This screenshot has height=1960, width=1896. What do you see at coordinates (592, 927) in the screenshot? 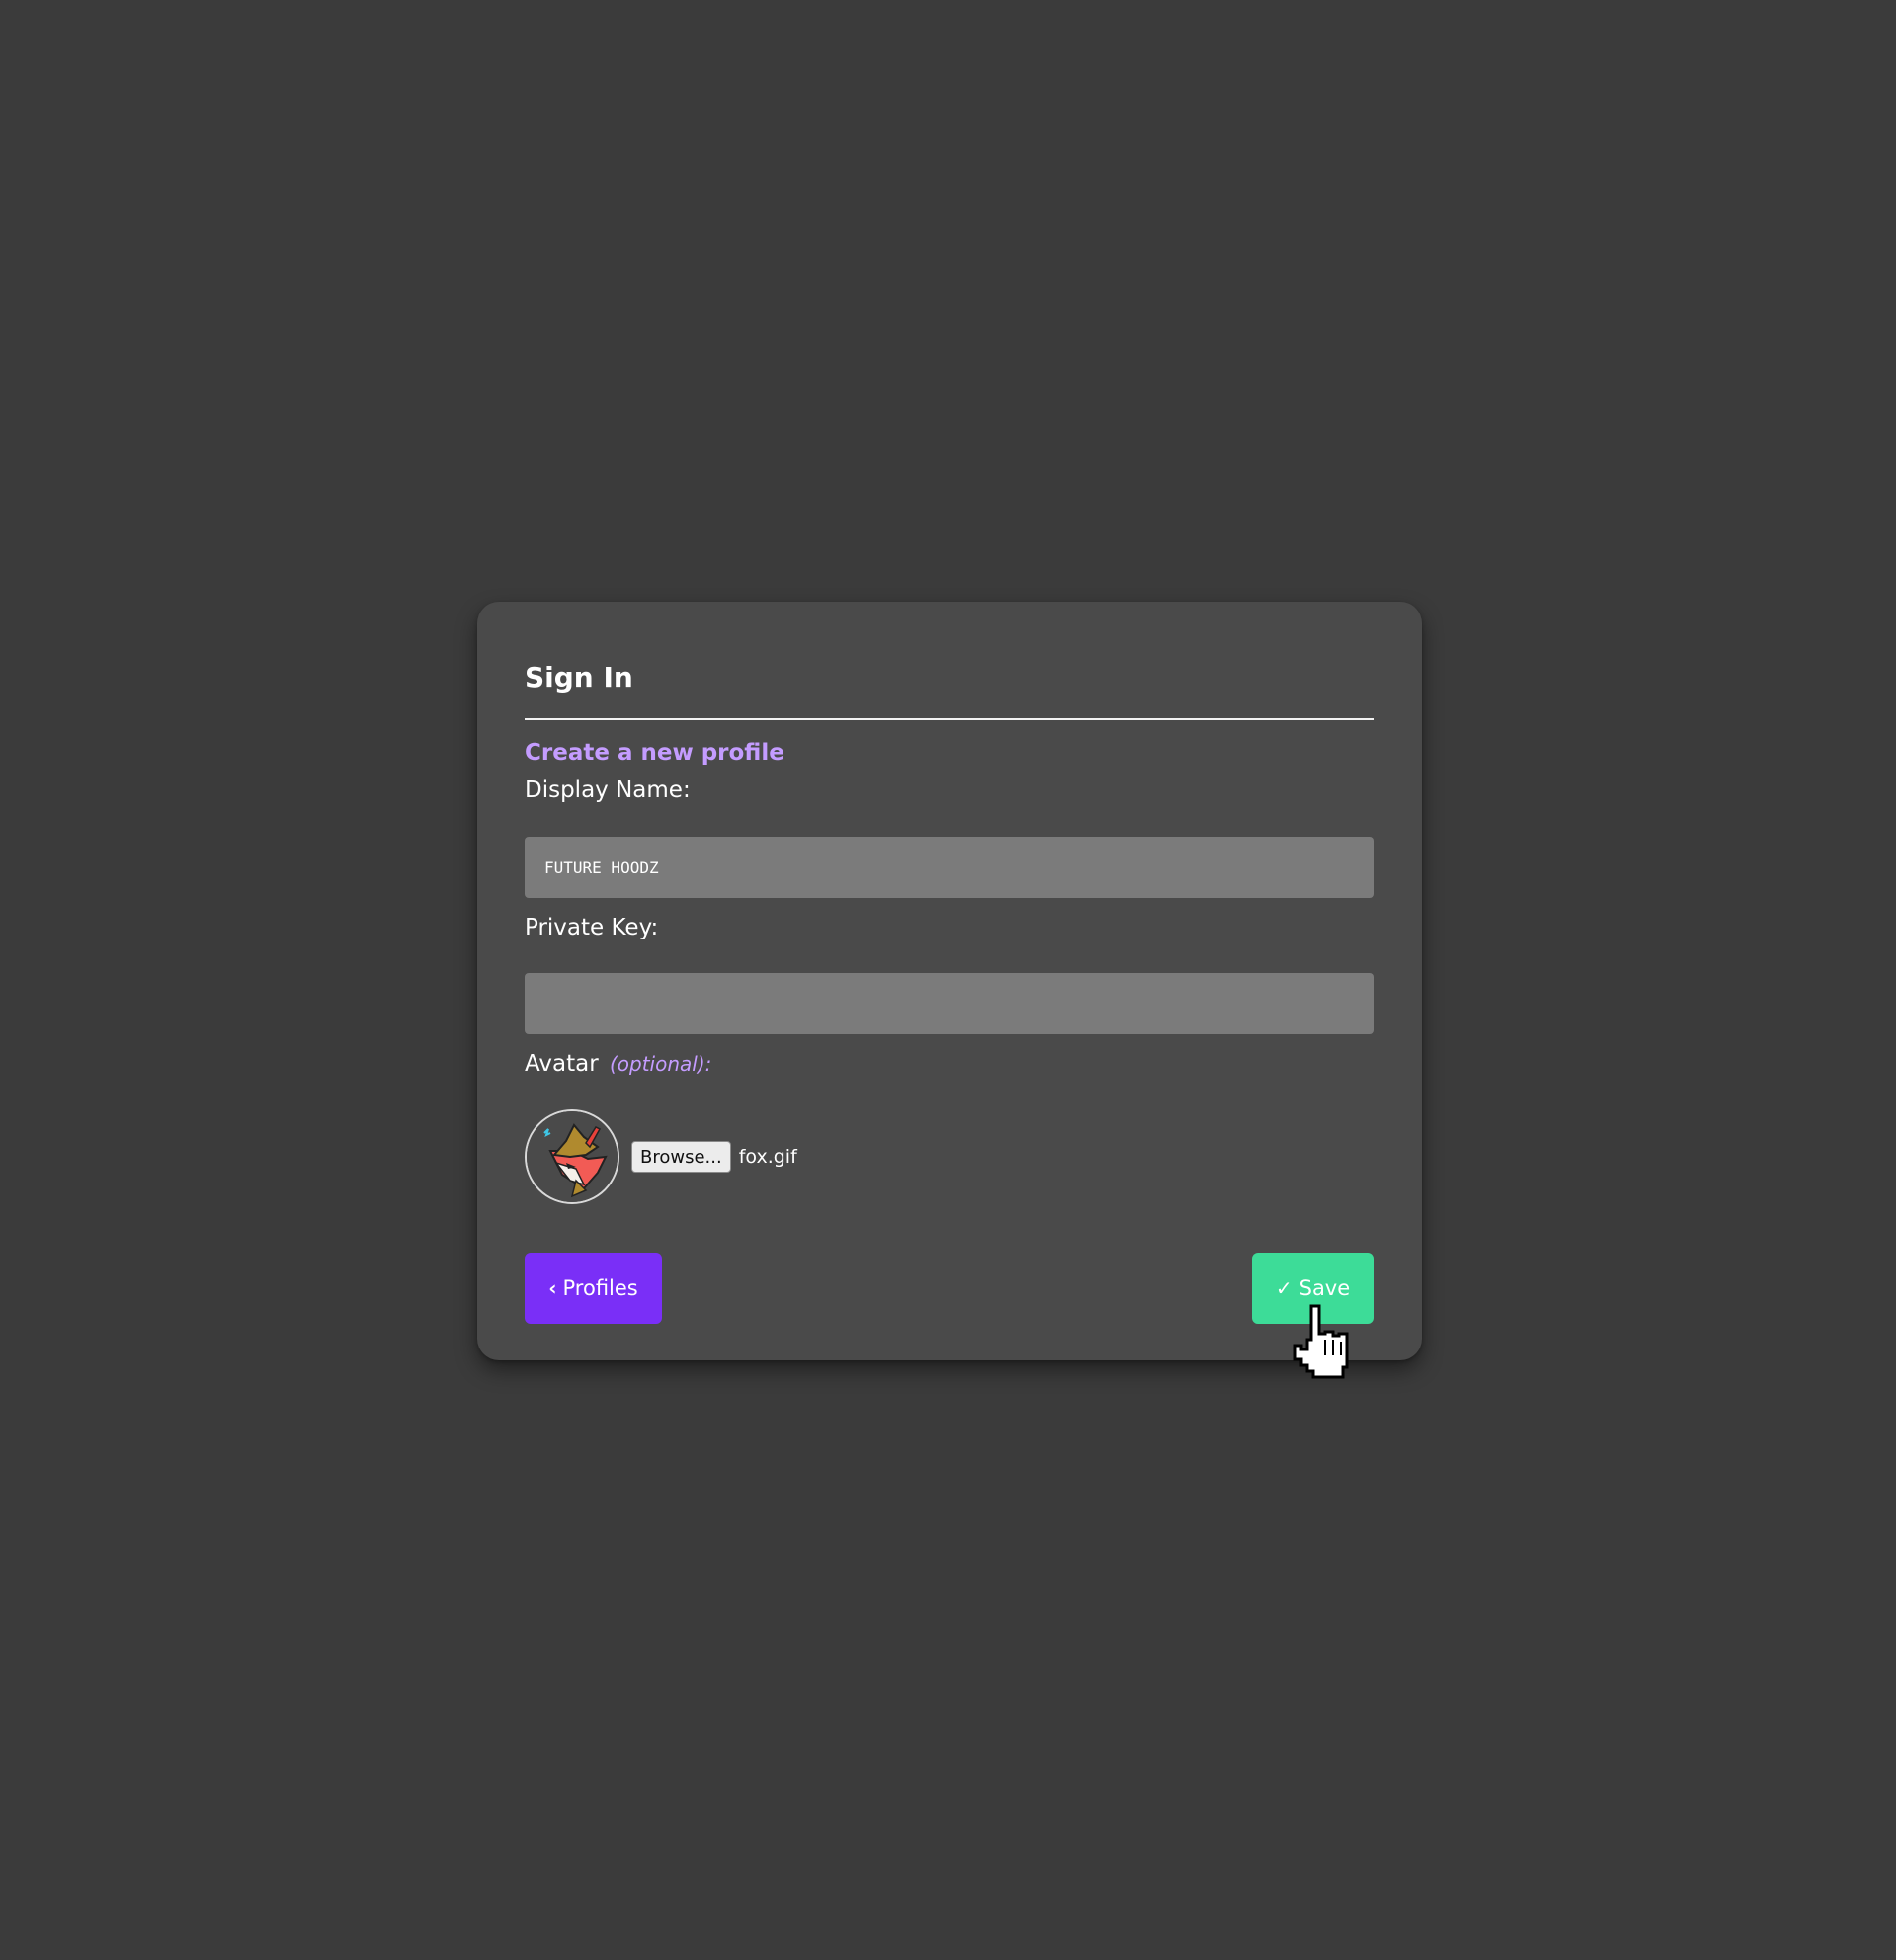
I see `private-key-label: Private Key:` at bounding box center [592, 927].